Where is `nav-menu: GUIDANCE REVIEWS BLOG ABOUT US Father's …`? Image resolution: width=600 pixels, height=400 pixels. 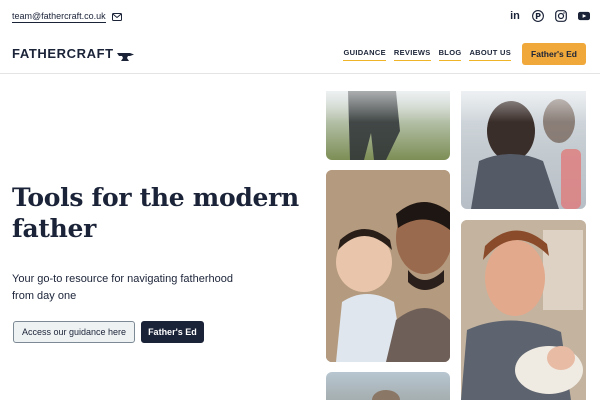
nav-menu: GUIDANCE REVIEWS BLOG ABOUT US Father's … is located at coordinates (464, 54).